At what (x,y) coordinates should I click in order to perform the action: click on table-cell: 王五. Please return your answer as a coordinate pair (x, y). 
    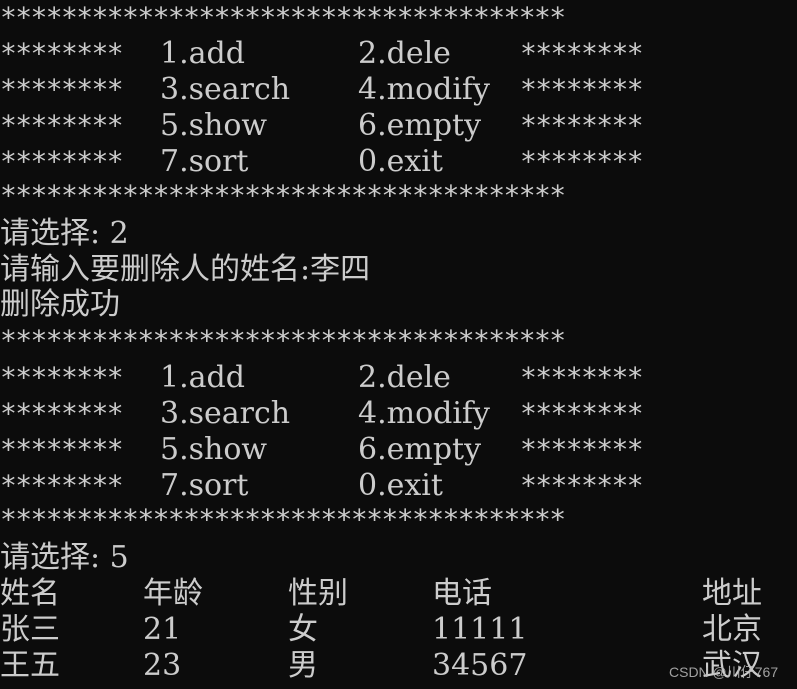
    Looking at the image, I should click on (30, 665).